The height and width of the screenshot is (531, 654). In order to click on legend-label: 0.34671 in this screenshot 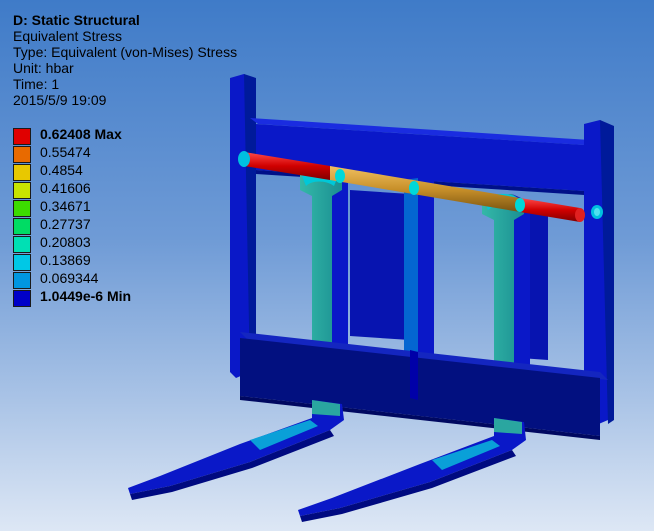, I will do `click(65, 206)`.